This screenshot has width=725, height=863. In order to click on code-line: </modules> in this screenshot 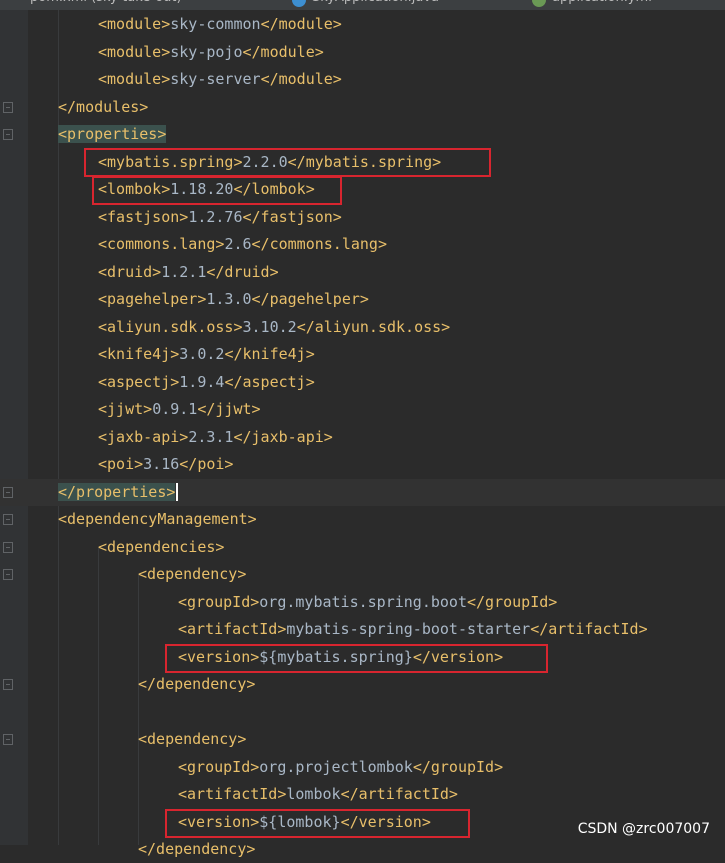, I will do `click(362, 107)`.